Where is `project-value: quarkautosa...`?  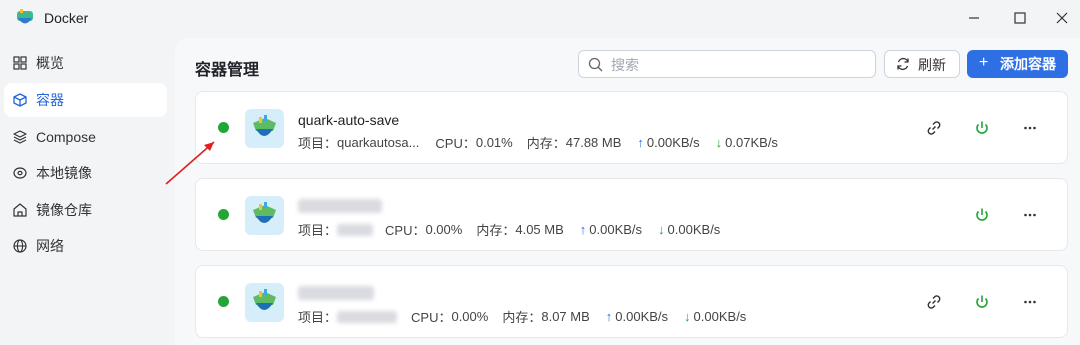 project-value: quarkautosa... is located at coordinates (378, 142).